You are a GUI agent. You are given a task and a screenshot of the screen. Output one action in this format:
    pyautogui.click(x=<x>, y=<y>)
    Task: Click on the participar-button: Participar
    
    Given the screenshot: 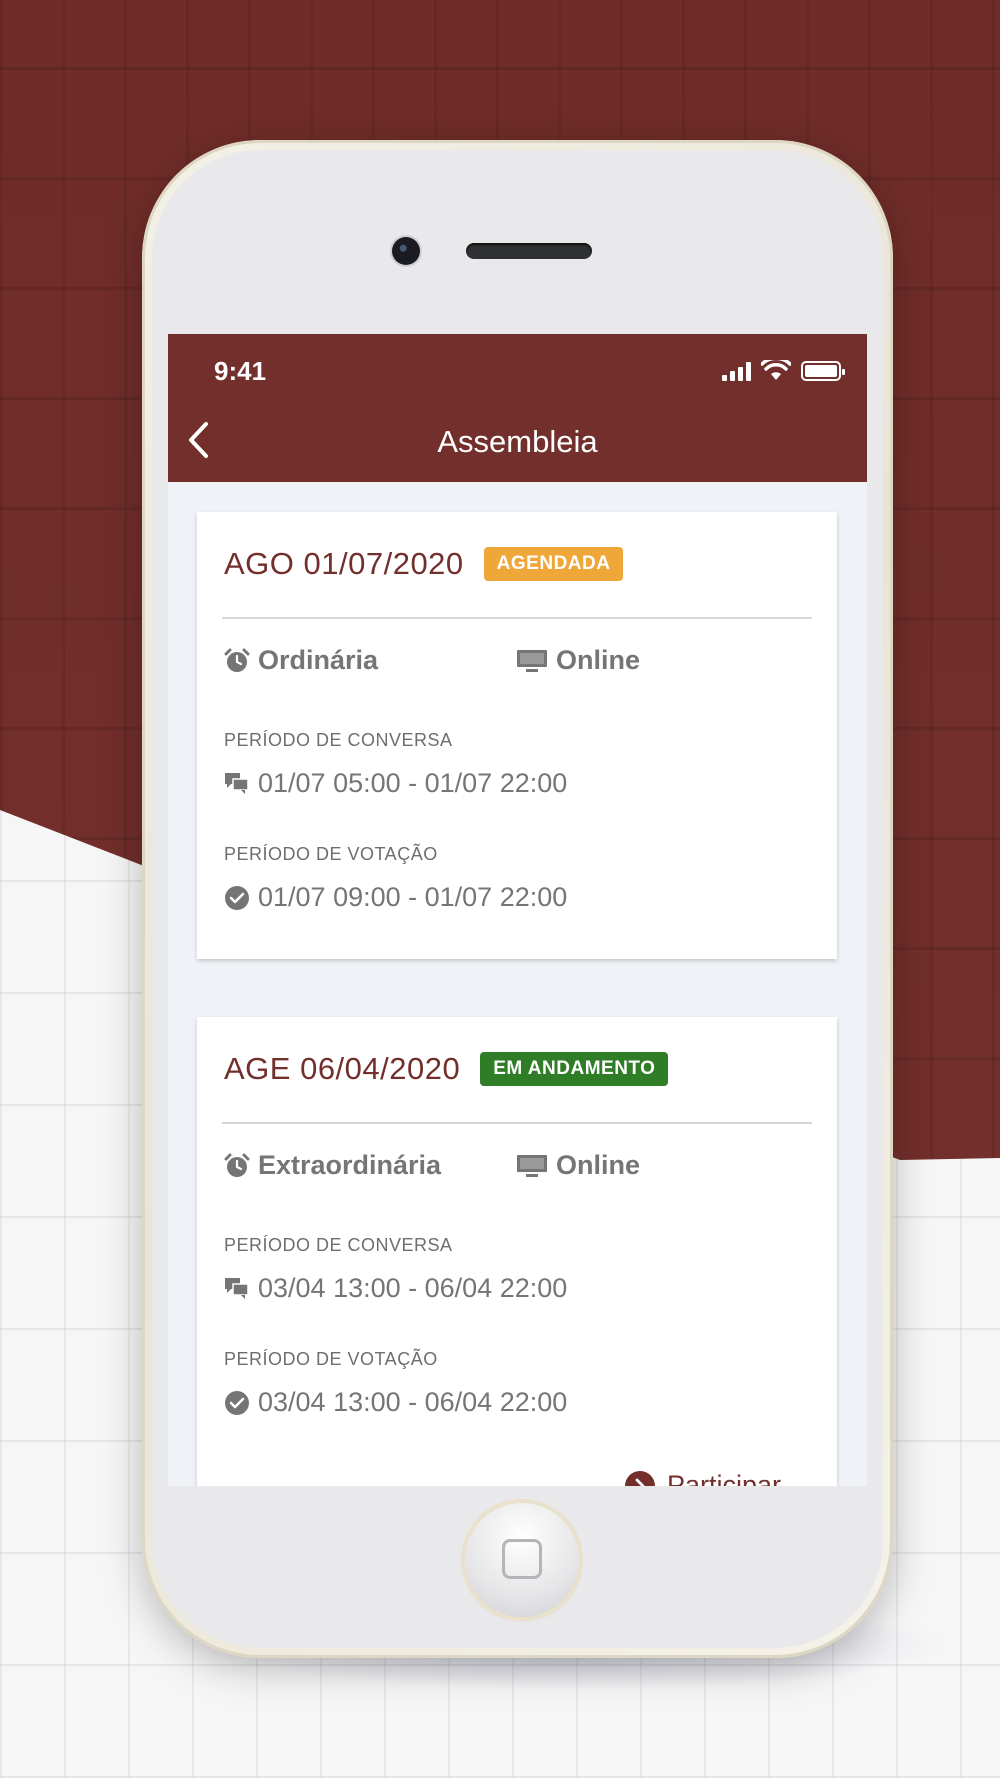 What is the action you would take?
    pyautogui.click(x=702, y=1478)
    